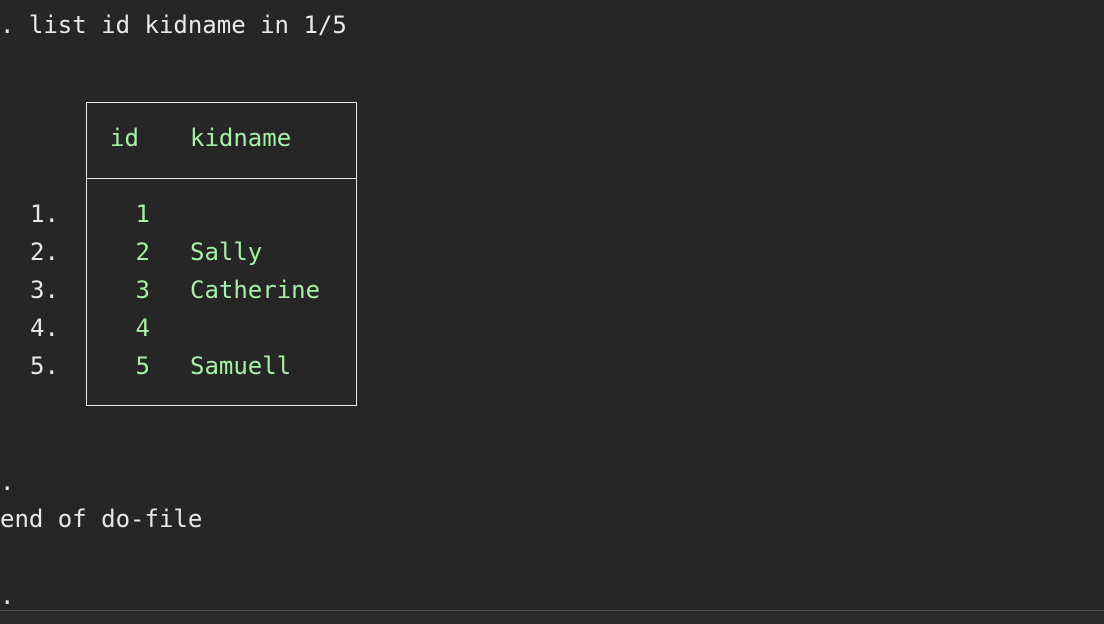 The image size is (1104, 624). What do you see at coordinates (255, 290) in the screenshot?
I see `cell-kidname: Catherine` at bounding box center [255, 290].